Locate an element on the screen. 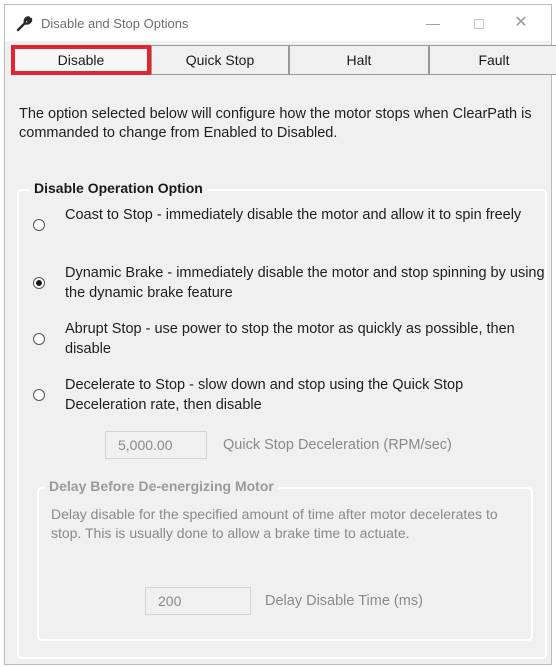 This screenshot has width=556, height=667. minimize-button: — is located at coordinates (433, 23).